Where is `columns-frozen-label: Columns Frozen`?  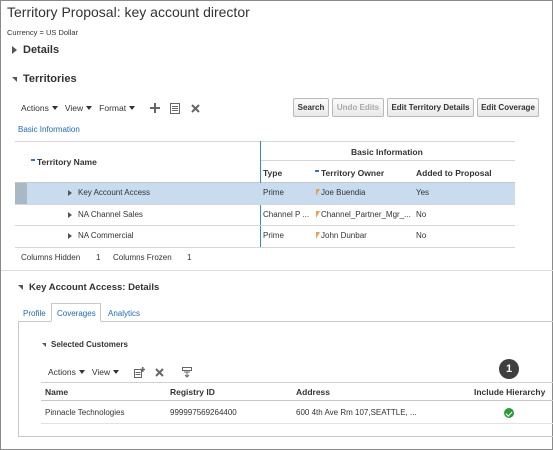 columns-frozen-label: Columns Frozen is located at coordinates (142, 257).